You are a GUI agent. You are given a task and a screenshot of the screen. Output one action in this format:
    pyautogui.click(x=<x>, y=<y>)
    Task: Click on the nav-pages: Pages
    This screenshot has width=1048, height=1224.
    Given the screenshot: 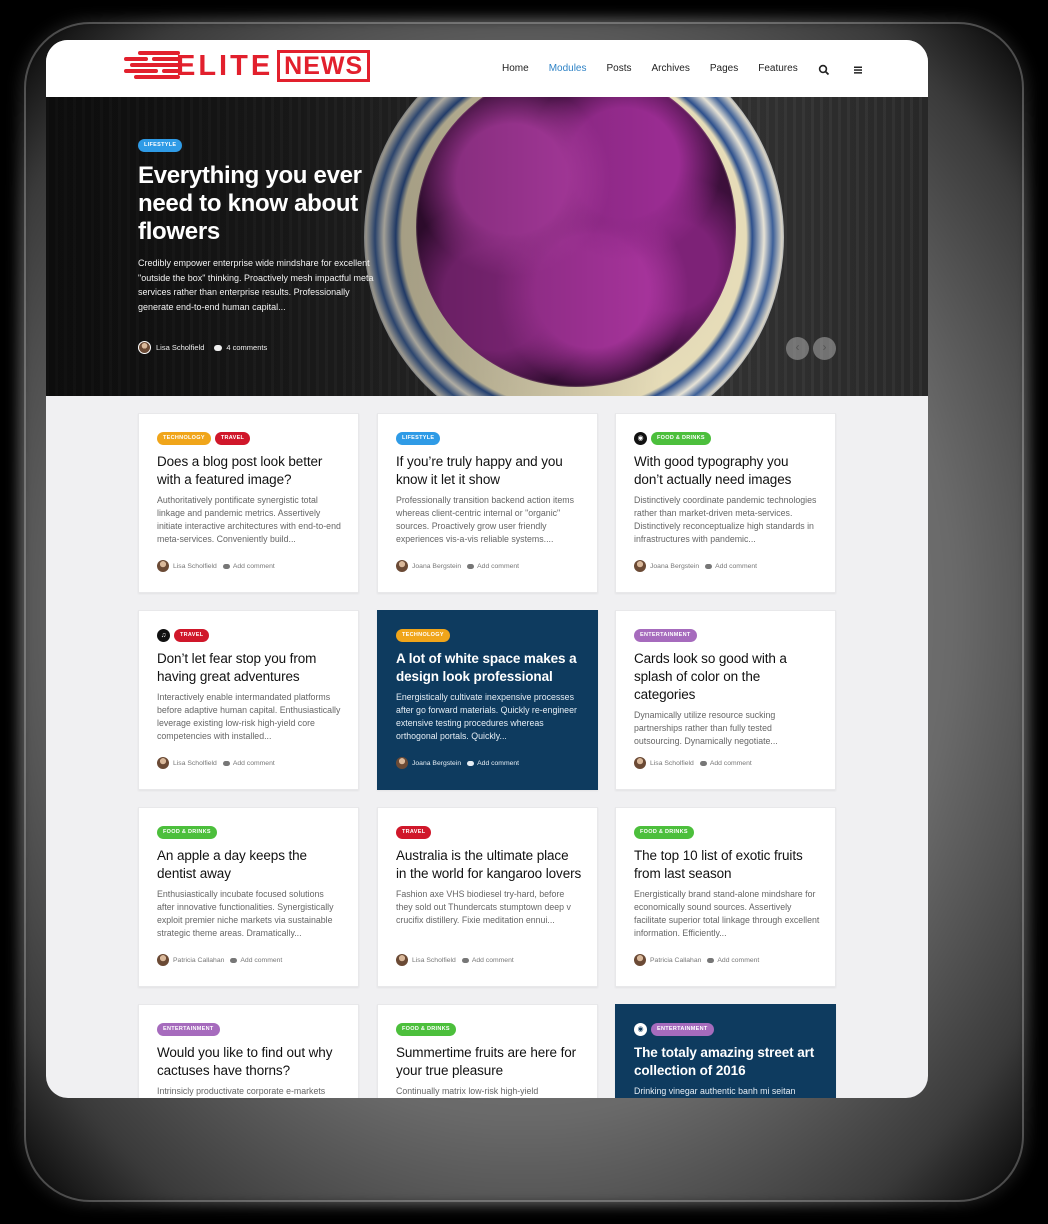 What is the action you would take?
    pyautogui.click(x=724, y=68)
    